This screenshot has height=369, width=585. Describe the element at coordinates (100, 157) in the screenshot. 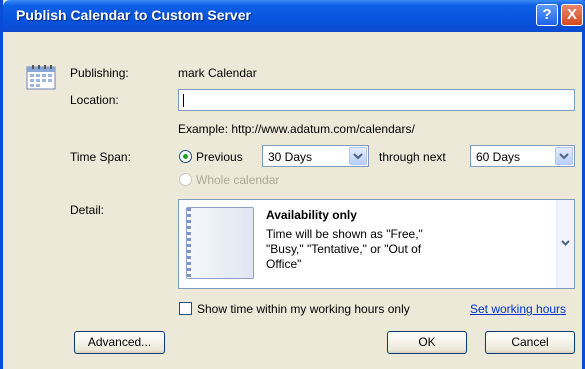

I see `time-span-label: Time Span:` at that location.